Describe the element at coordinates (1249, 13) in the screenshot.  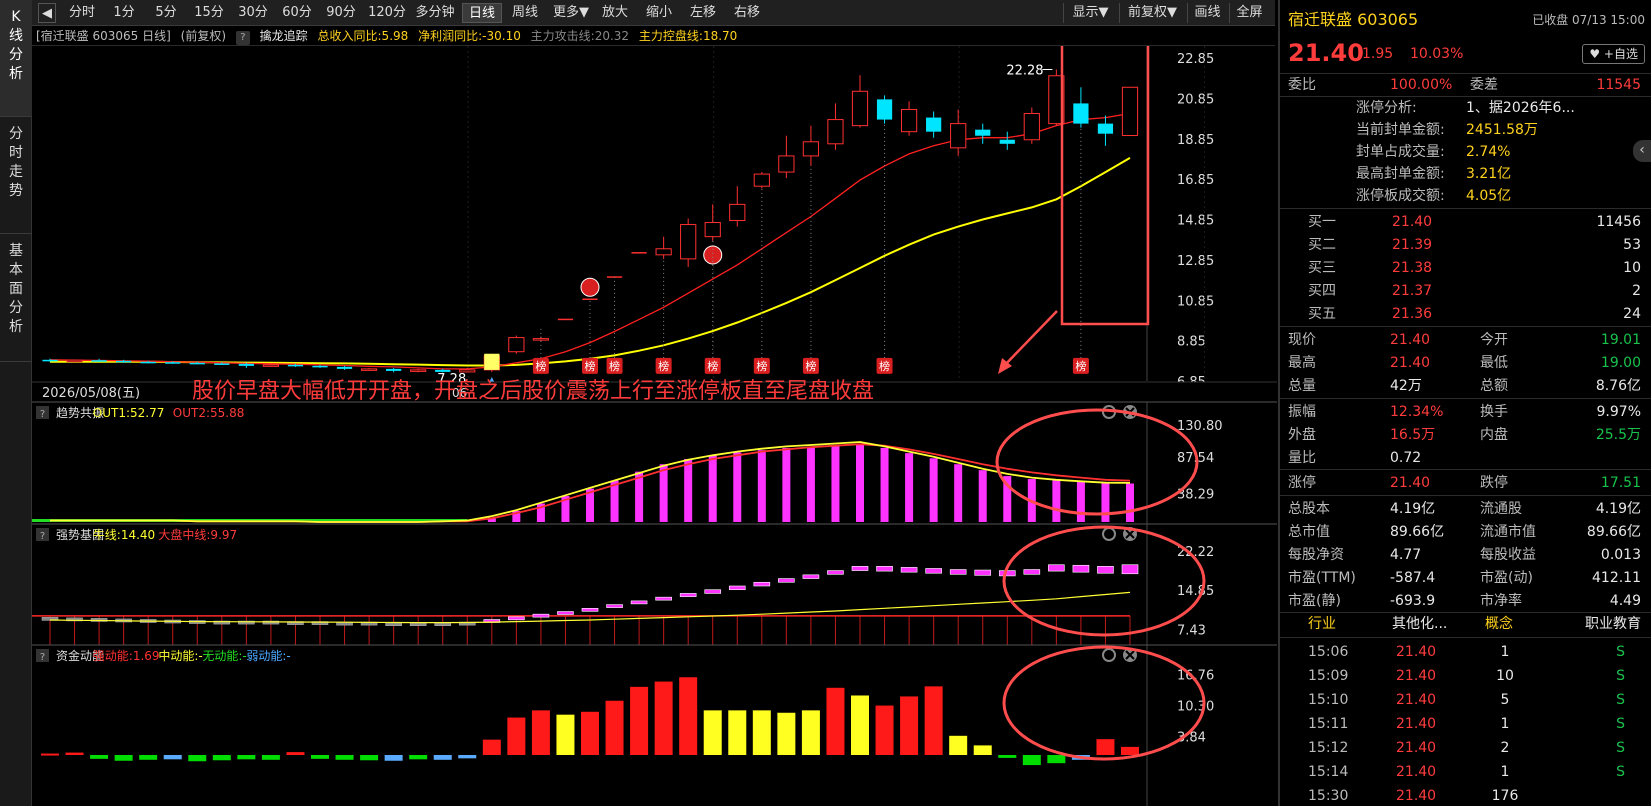
I see `right-toolbar-button-3: 全屏` at that location.